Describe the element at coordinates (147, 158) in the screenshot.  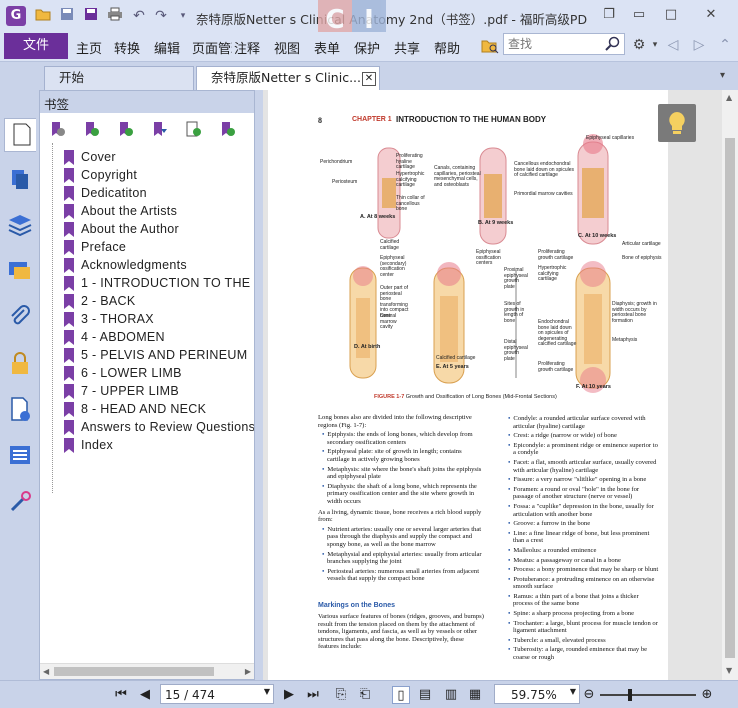
I see `bookmark-item: Cover` at that location.